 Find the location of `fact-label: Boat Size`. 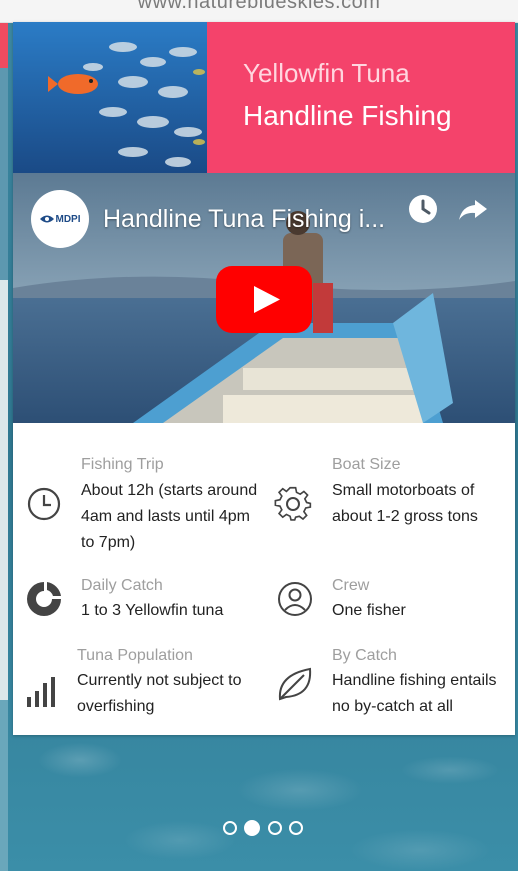

fact-label: Boat Size is located at coordinates (366, 464).